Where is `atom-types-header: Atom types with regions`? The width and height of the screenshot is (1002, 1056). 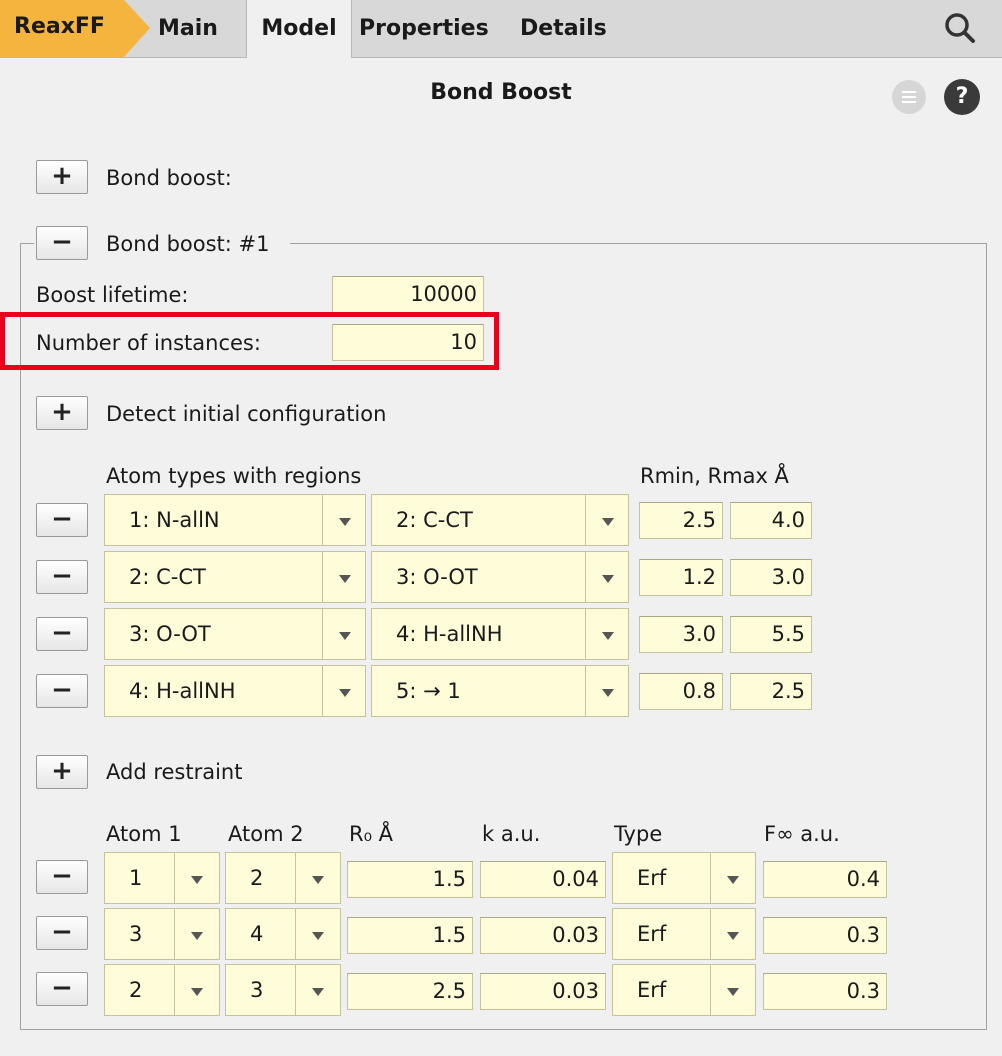 atom-types-header: Atom types with regions is located at coordinates (234, 476).